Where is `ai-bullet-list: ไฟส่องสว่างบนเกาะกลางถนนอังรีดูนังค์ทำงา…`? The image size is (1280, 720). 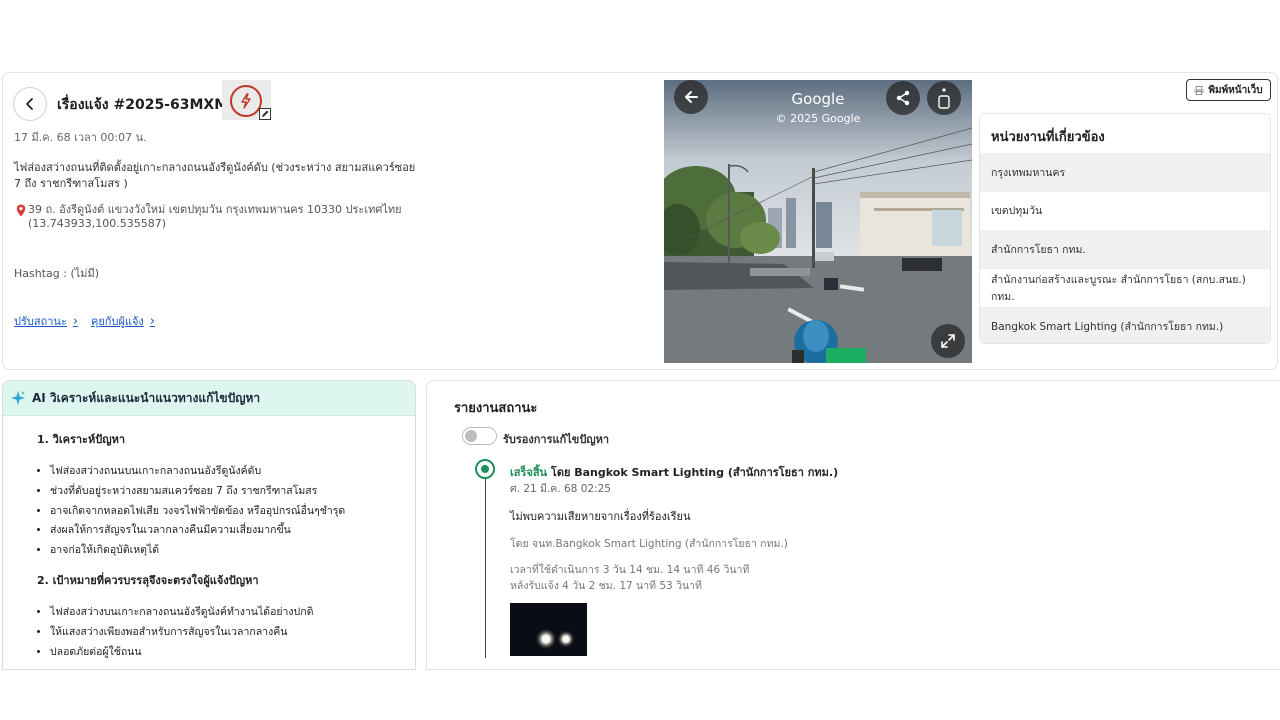 ai-bullet-list: ไฟส่องสว่างบนเกาะกลางถนนอังรีดูนังค์ทำงา… is located at coordinates (226, 632).